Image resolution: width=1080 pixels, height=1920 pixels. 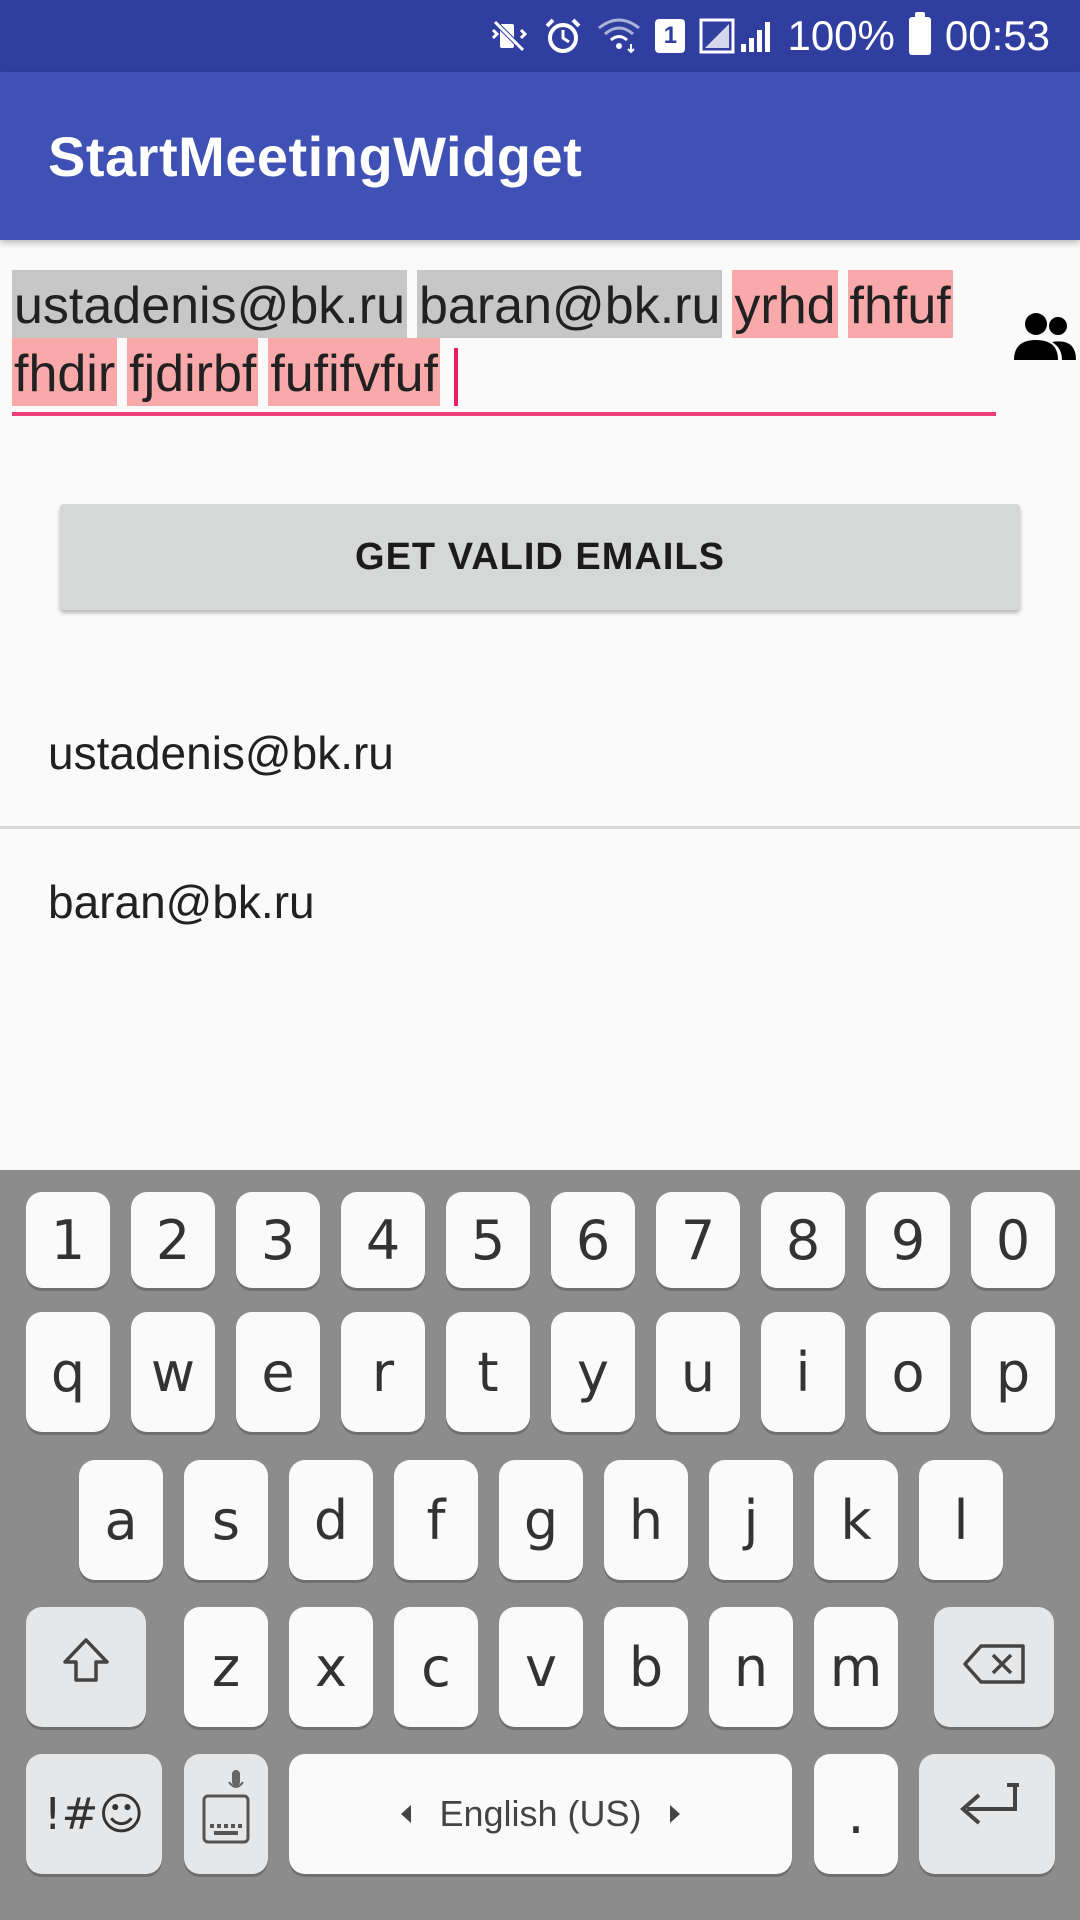 I want to click on recipient-chip: fhdir, so click(x=65, y=372).